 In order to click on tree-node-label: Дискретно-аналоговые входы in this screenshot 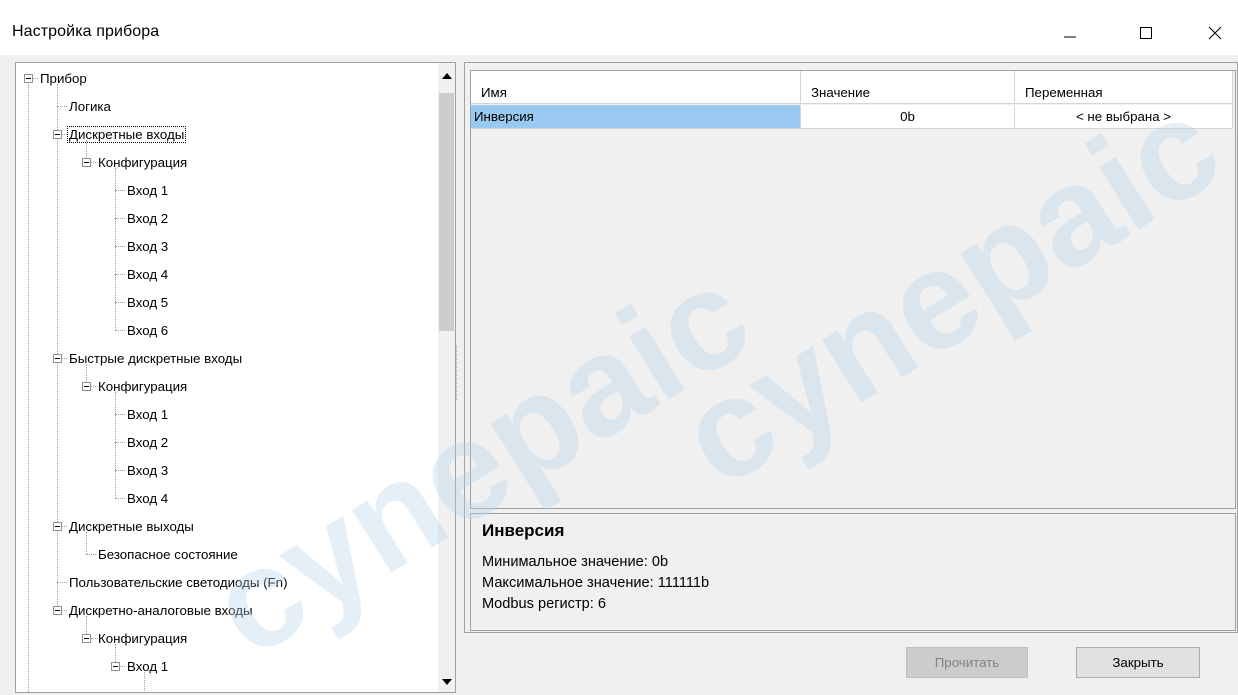, I will do `click(161, 610)`.